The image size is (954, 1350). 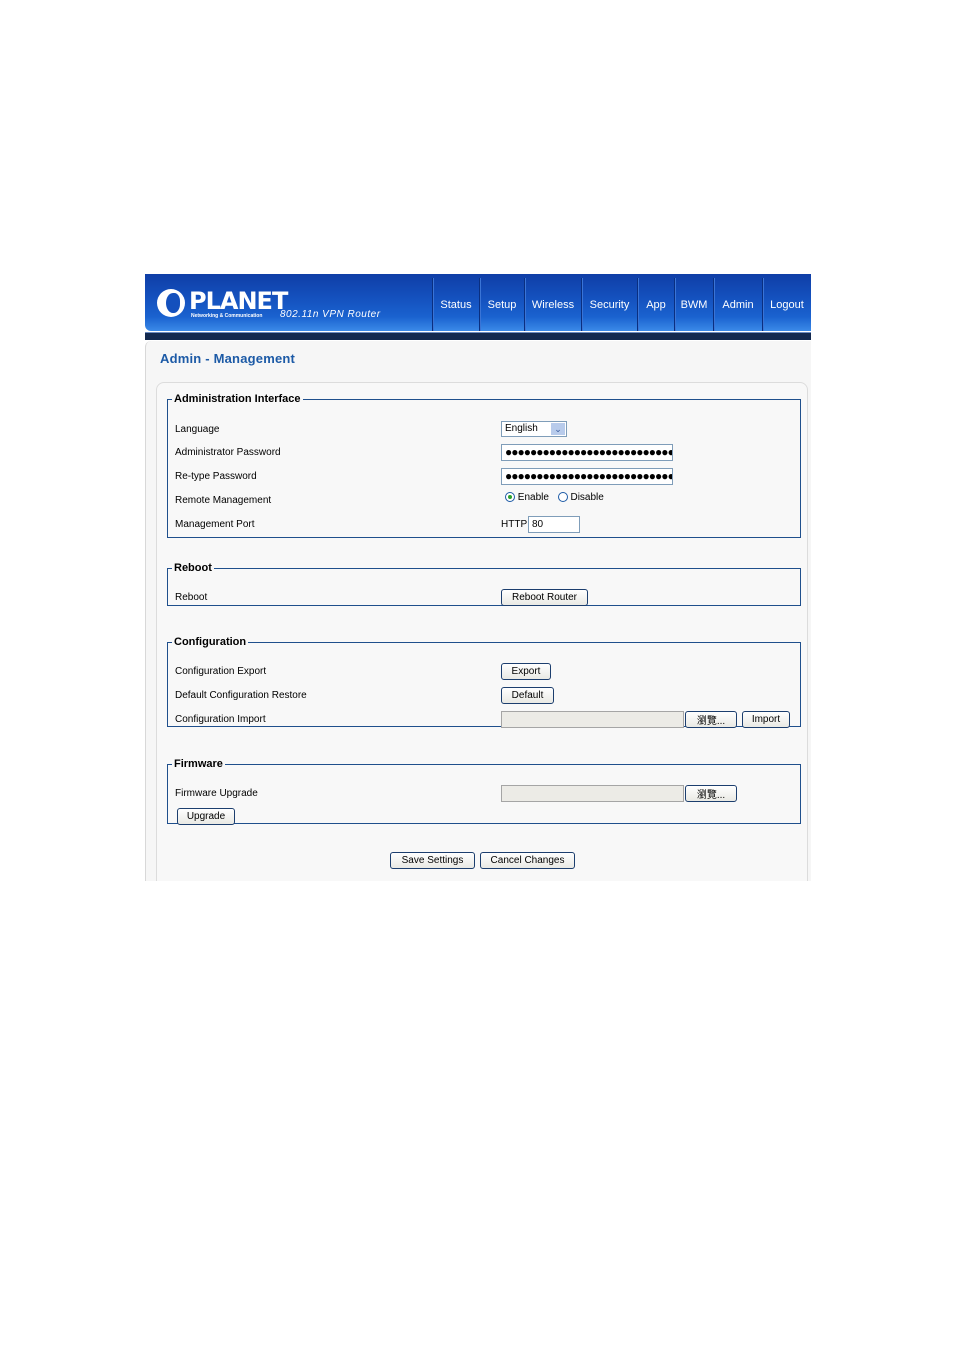 I want to click on firmware-file-input, so click(x=592, y=793).